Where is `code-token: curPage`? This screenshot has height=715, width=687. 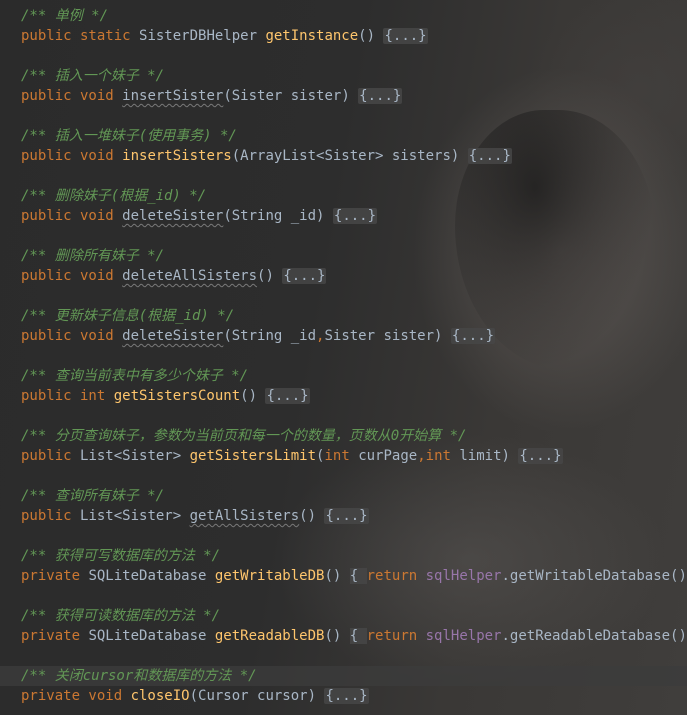
code-token: curPage is located at coordinates (388, 456).